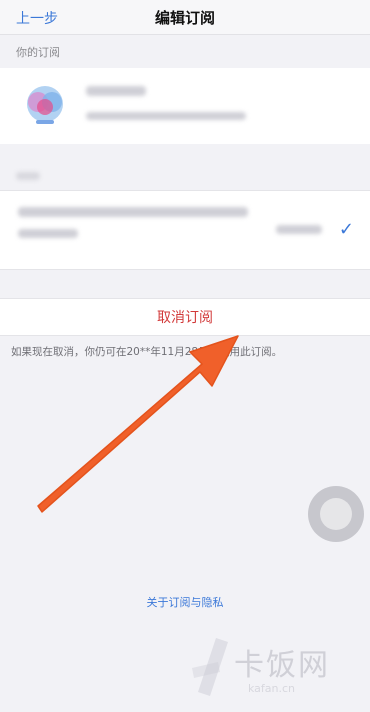  What do you see at coordinates (185, 602) in the screenshot?
I see `subscription-privacy-link: 关于订阅与隐私` at bounding box center [185, 602].